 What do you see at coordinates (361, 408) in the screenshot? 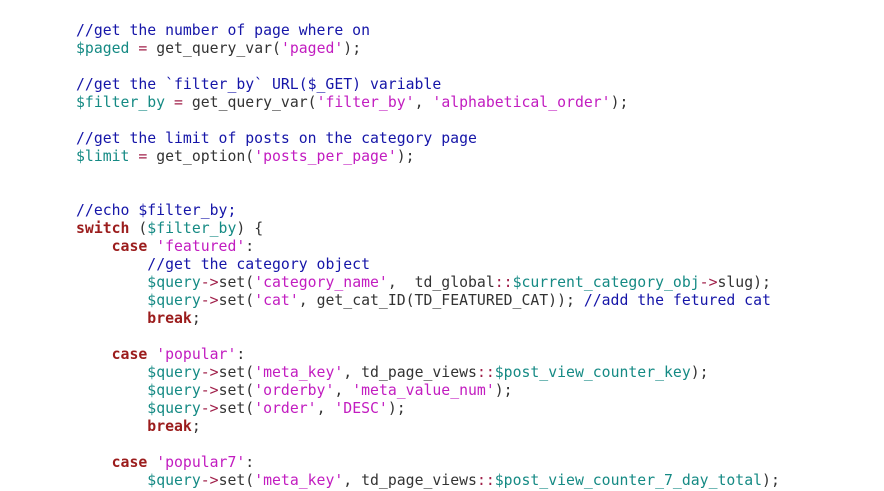
I see `code-string: 'DESC'` at bounding box center [361, 408].